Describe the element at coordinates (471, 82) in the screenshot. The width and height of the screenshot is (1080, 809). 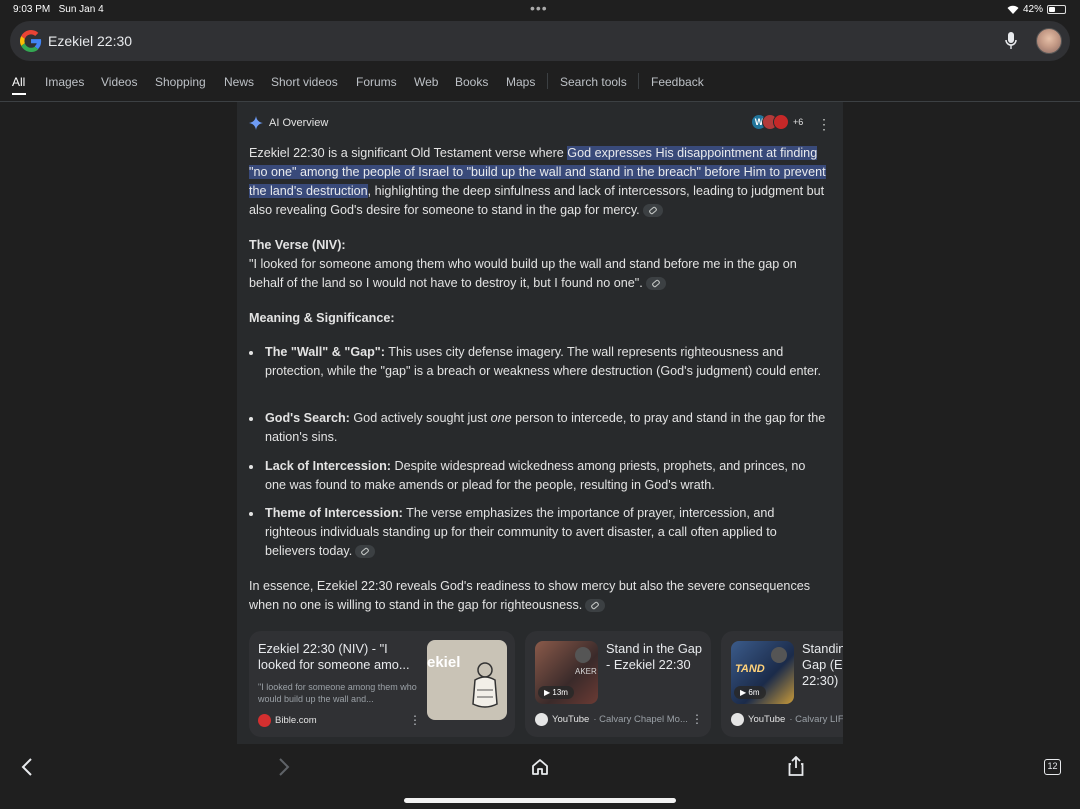
I see `tab-books: Books` at that location.